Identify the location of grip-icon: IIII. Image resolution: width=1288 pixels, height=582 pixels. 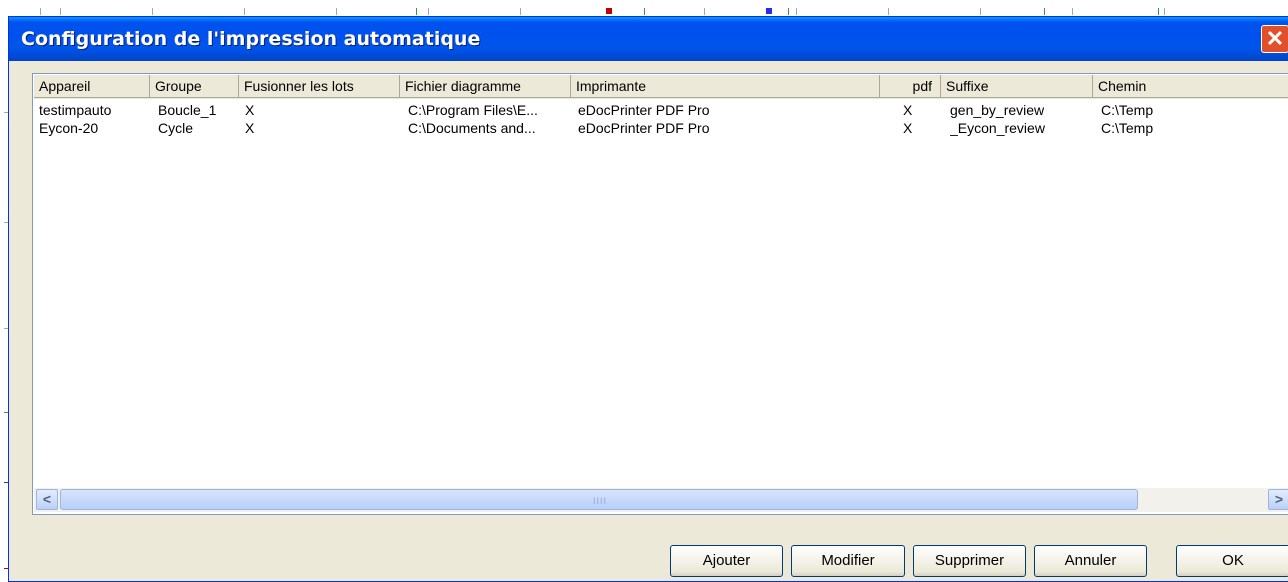
(600, 501).